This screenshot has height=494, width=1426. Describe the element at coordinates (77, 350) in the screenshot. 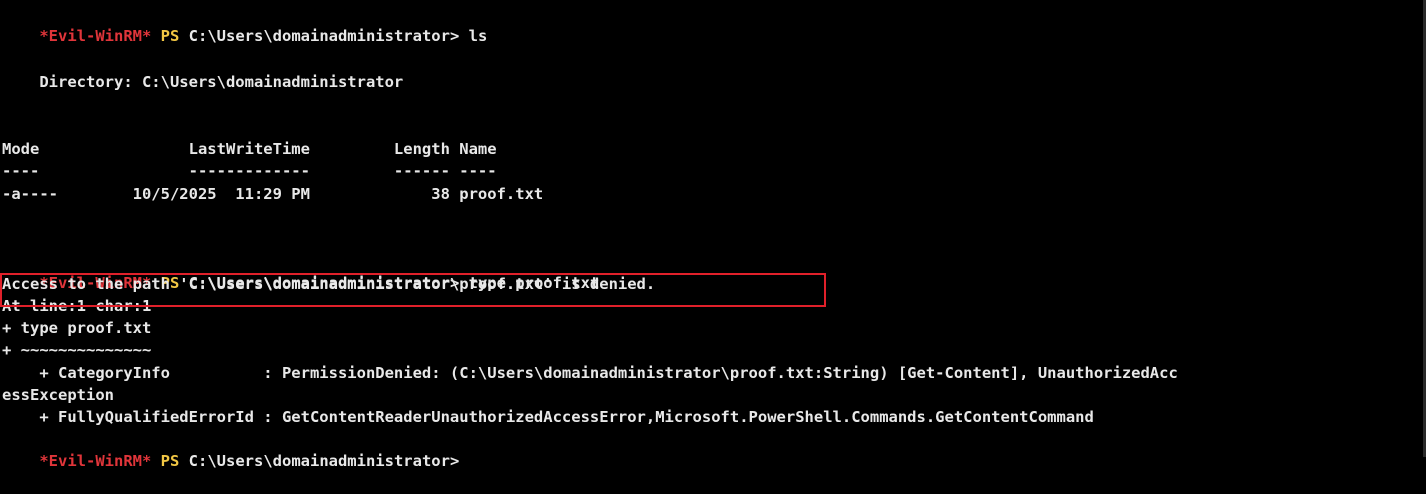

I see `error-tilde-line: + ~~~~~~~~~~~~~~` at that location.